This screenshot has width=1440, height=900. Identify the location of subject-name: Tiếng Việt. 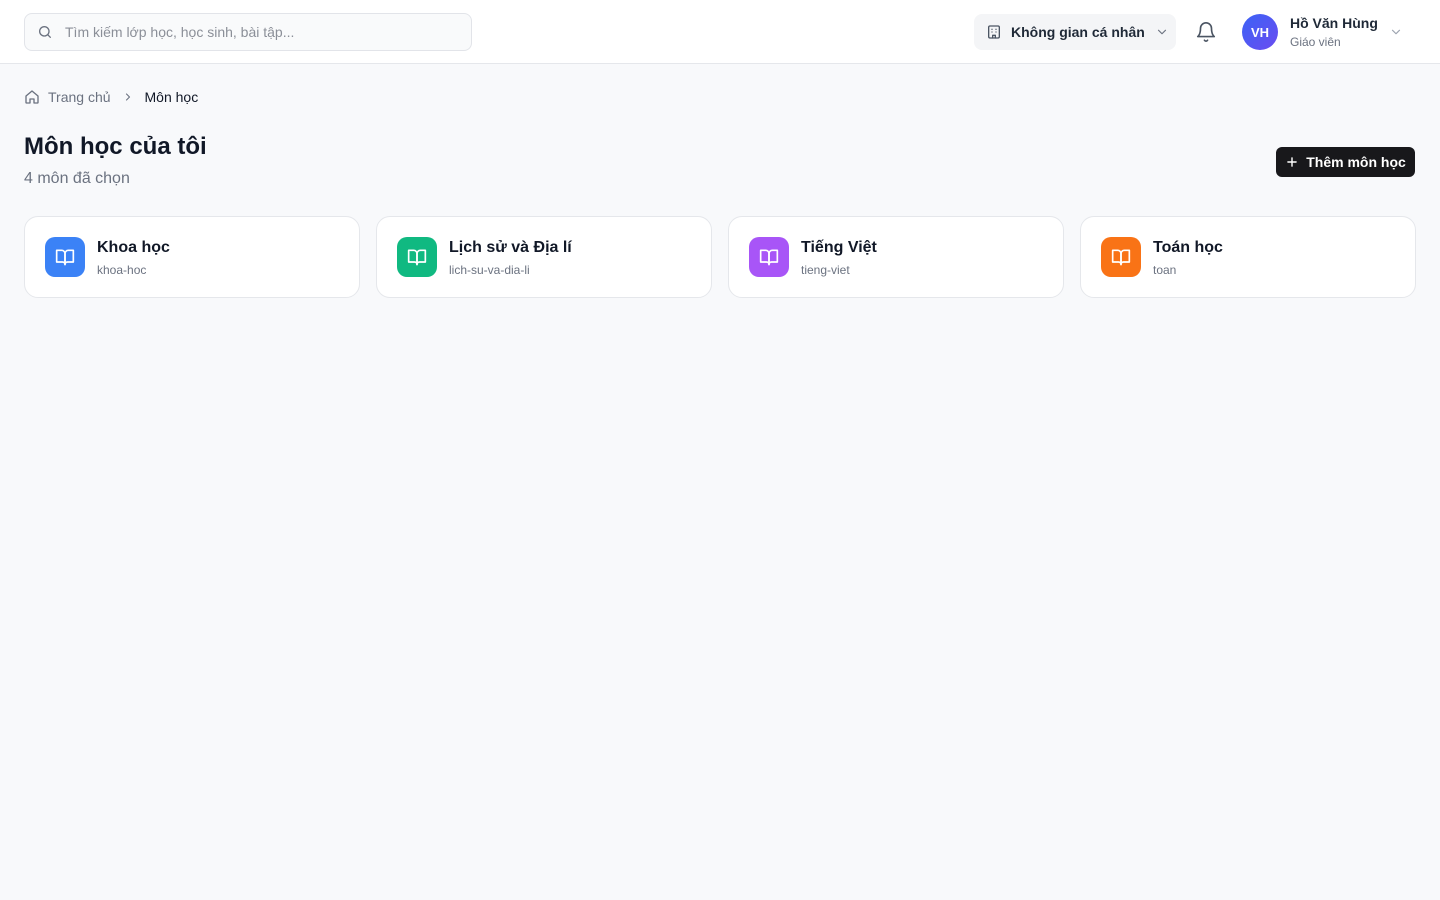
(839, 247).